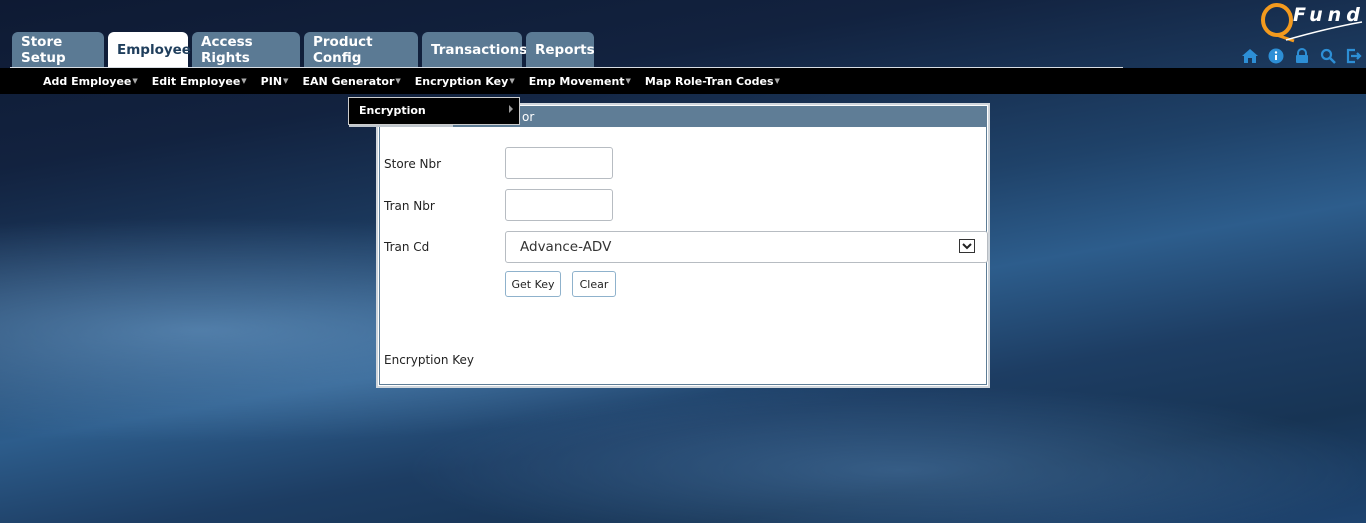 The height and width of the screenshot is (523, 1366). Describe the element at coordinates (594, 284) in the screenshot. I see `clear-button: Clear` at that location.